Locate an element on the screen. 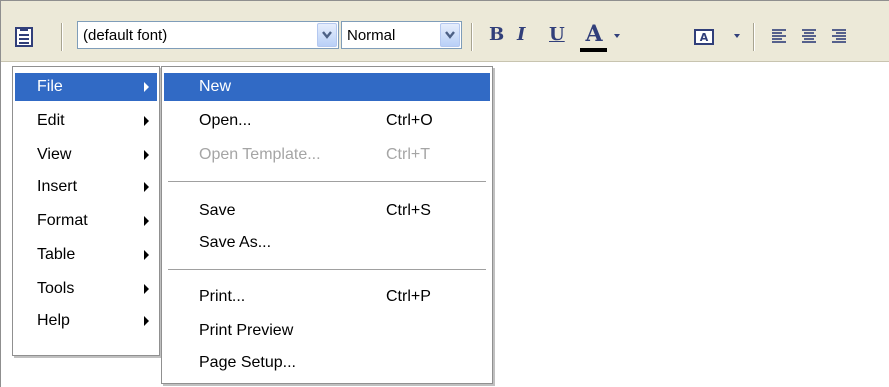  menu-button is located at coordinates (24, 37).